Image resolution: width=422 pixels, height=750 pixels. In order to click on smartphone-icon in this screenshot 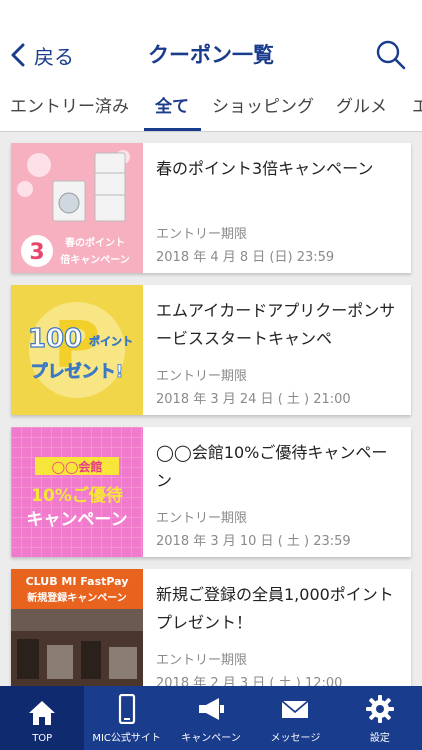, I will do `click(126, 709)`.